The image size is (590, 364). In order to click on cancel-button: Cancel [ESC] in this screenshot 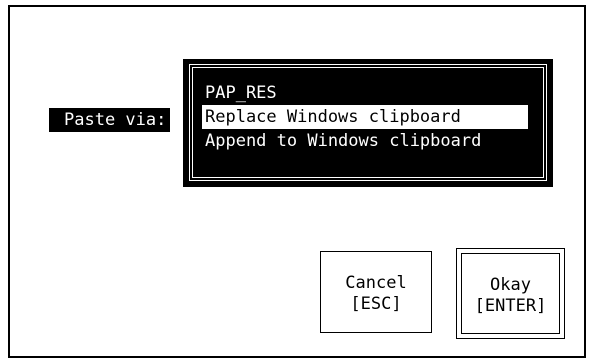, I will do `click(376, 292)`.